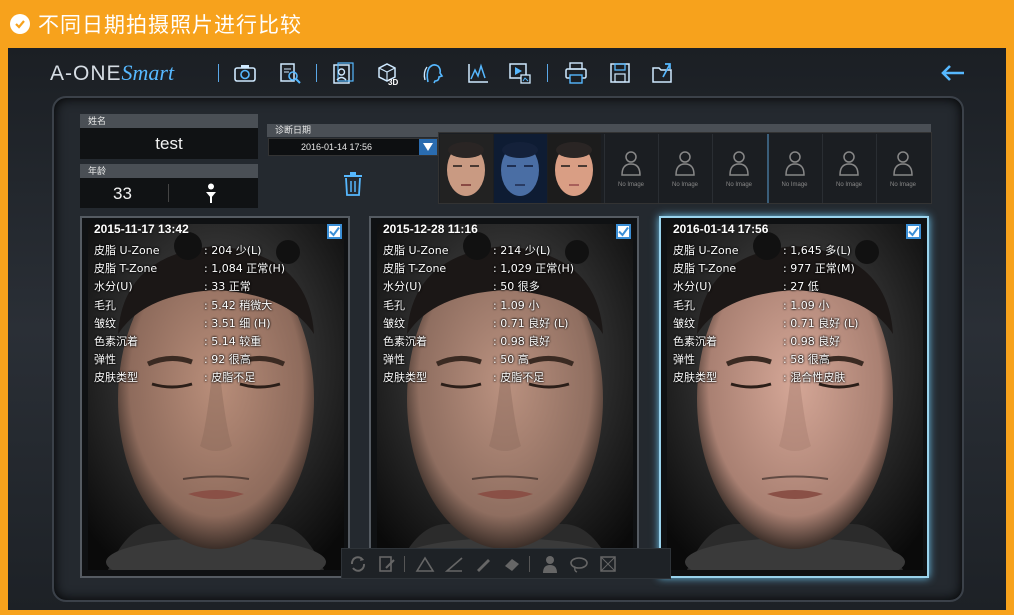 The height and width of the screenshot is (615, 1014). What do you see at coordinates (483, 564) in the screenshot?
I see `pen-icon` at bounding box center [483, 564].